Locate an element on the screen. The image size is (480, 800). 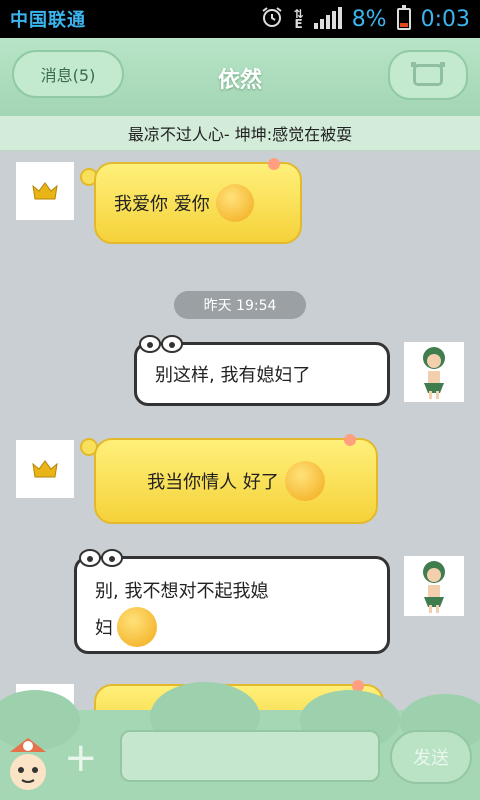
message-text: 我当你情人 好了 is located at coordinates (213, 482).